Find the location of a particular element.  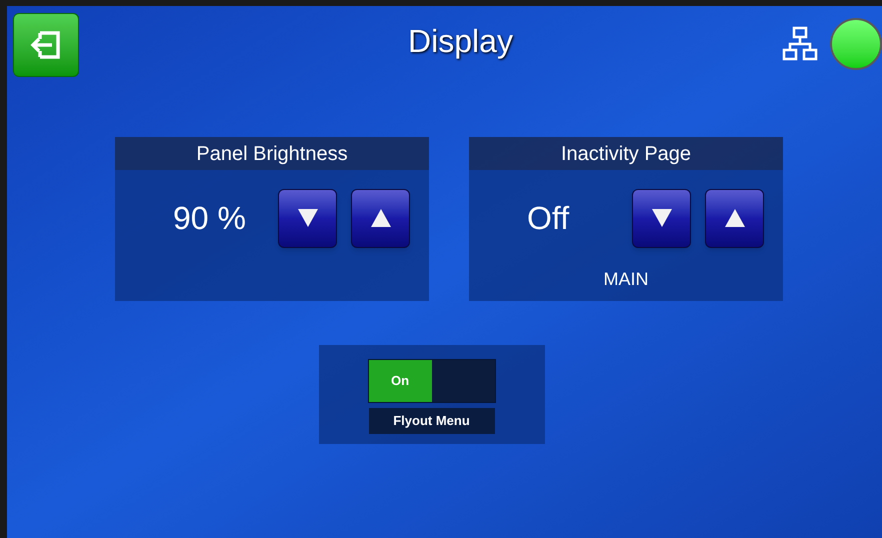

panel-title: Panel Brightness is located at coordinates (272, 153).